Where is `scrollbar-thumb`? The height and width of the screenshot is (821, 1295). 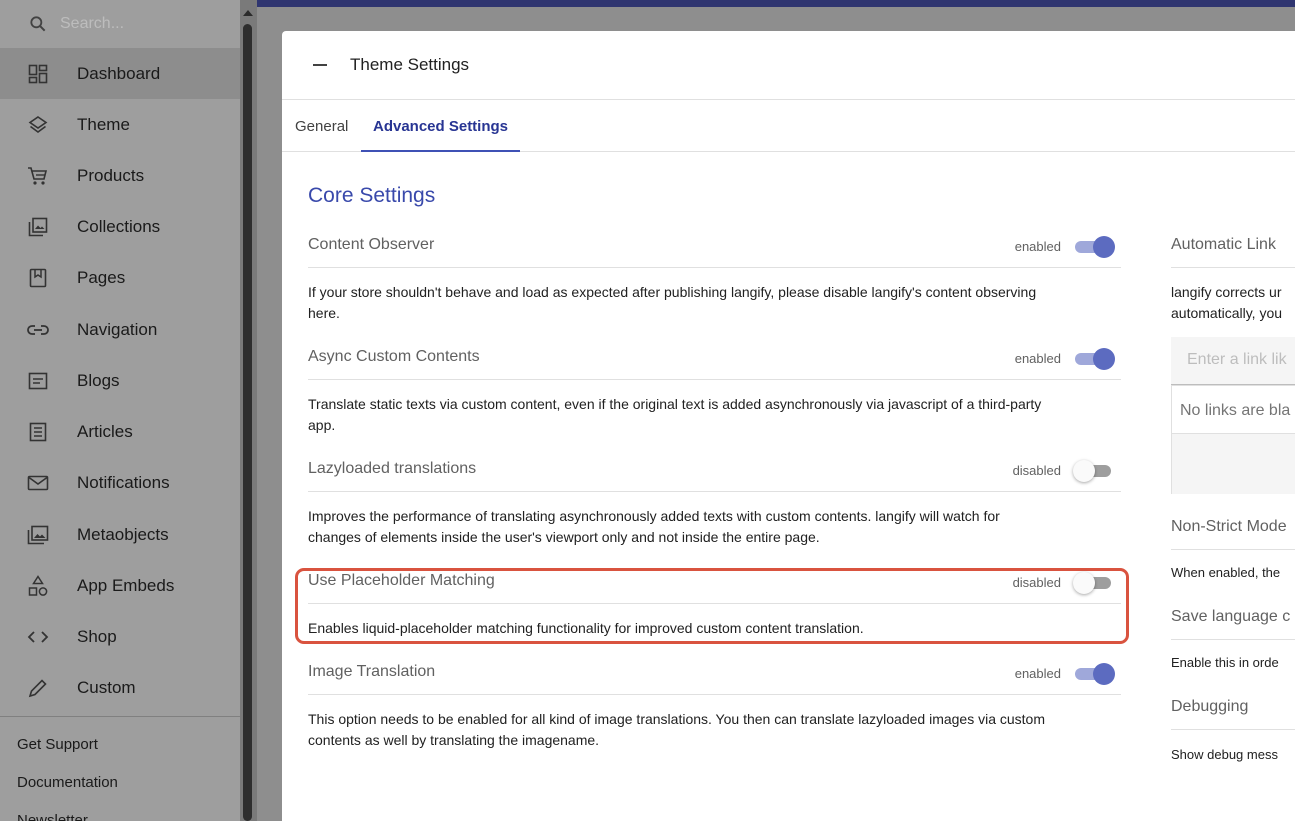
scrollbar-thumb is located at coordinates (247, 422).